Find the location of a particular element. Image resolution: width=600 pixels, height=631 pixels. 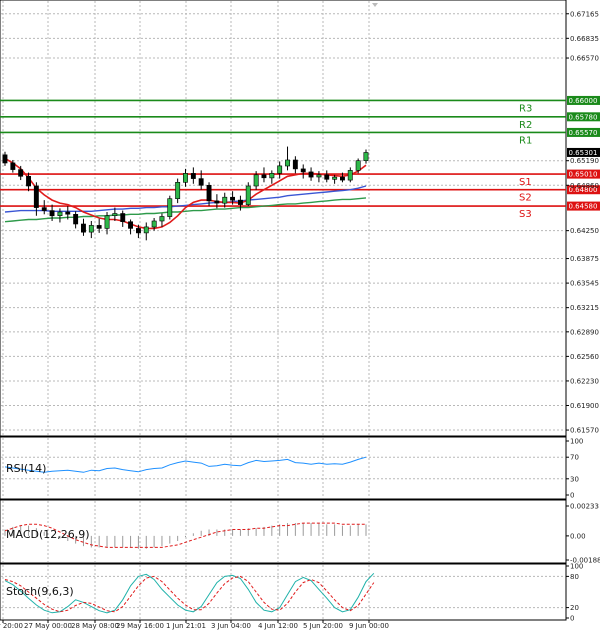

price-tick-label: 0.66570 is located at coordinates (584, 59).